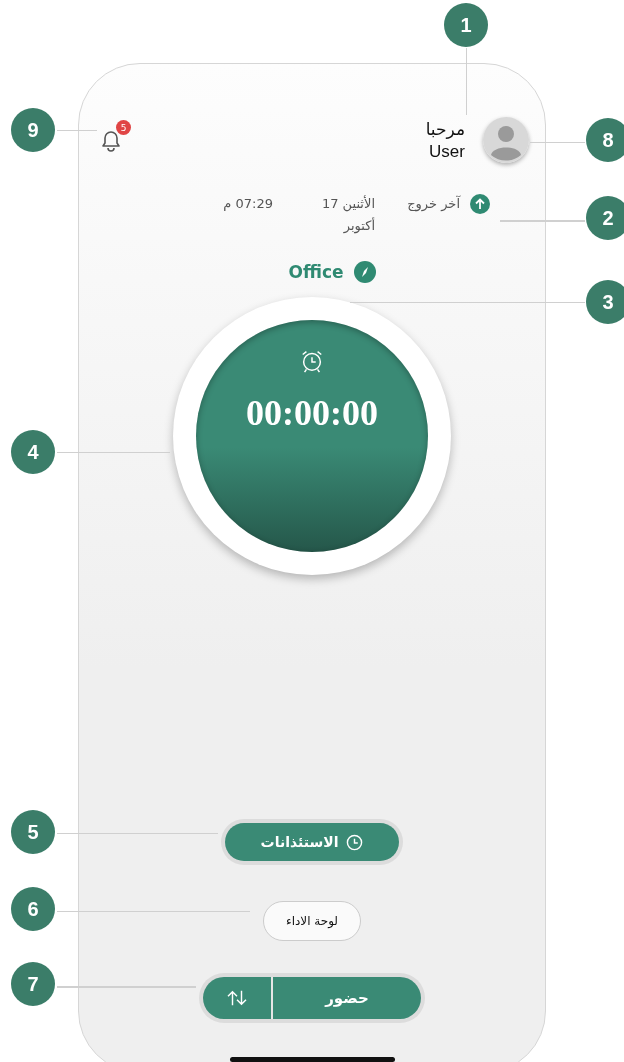 The height and width of the screenshot is (1062, 624). I want to click on callout-number: 4, so click(33, 452).